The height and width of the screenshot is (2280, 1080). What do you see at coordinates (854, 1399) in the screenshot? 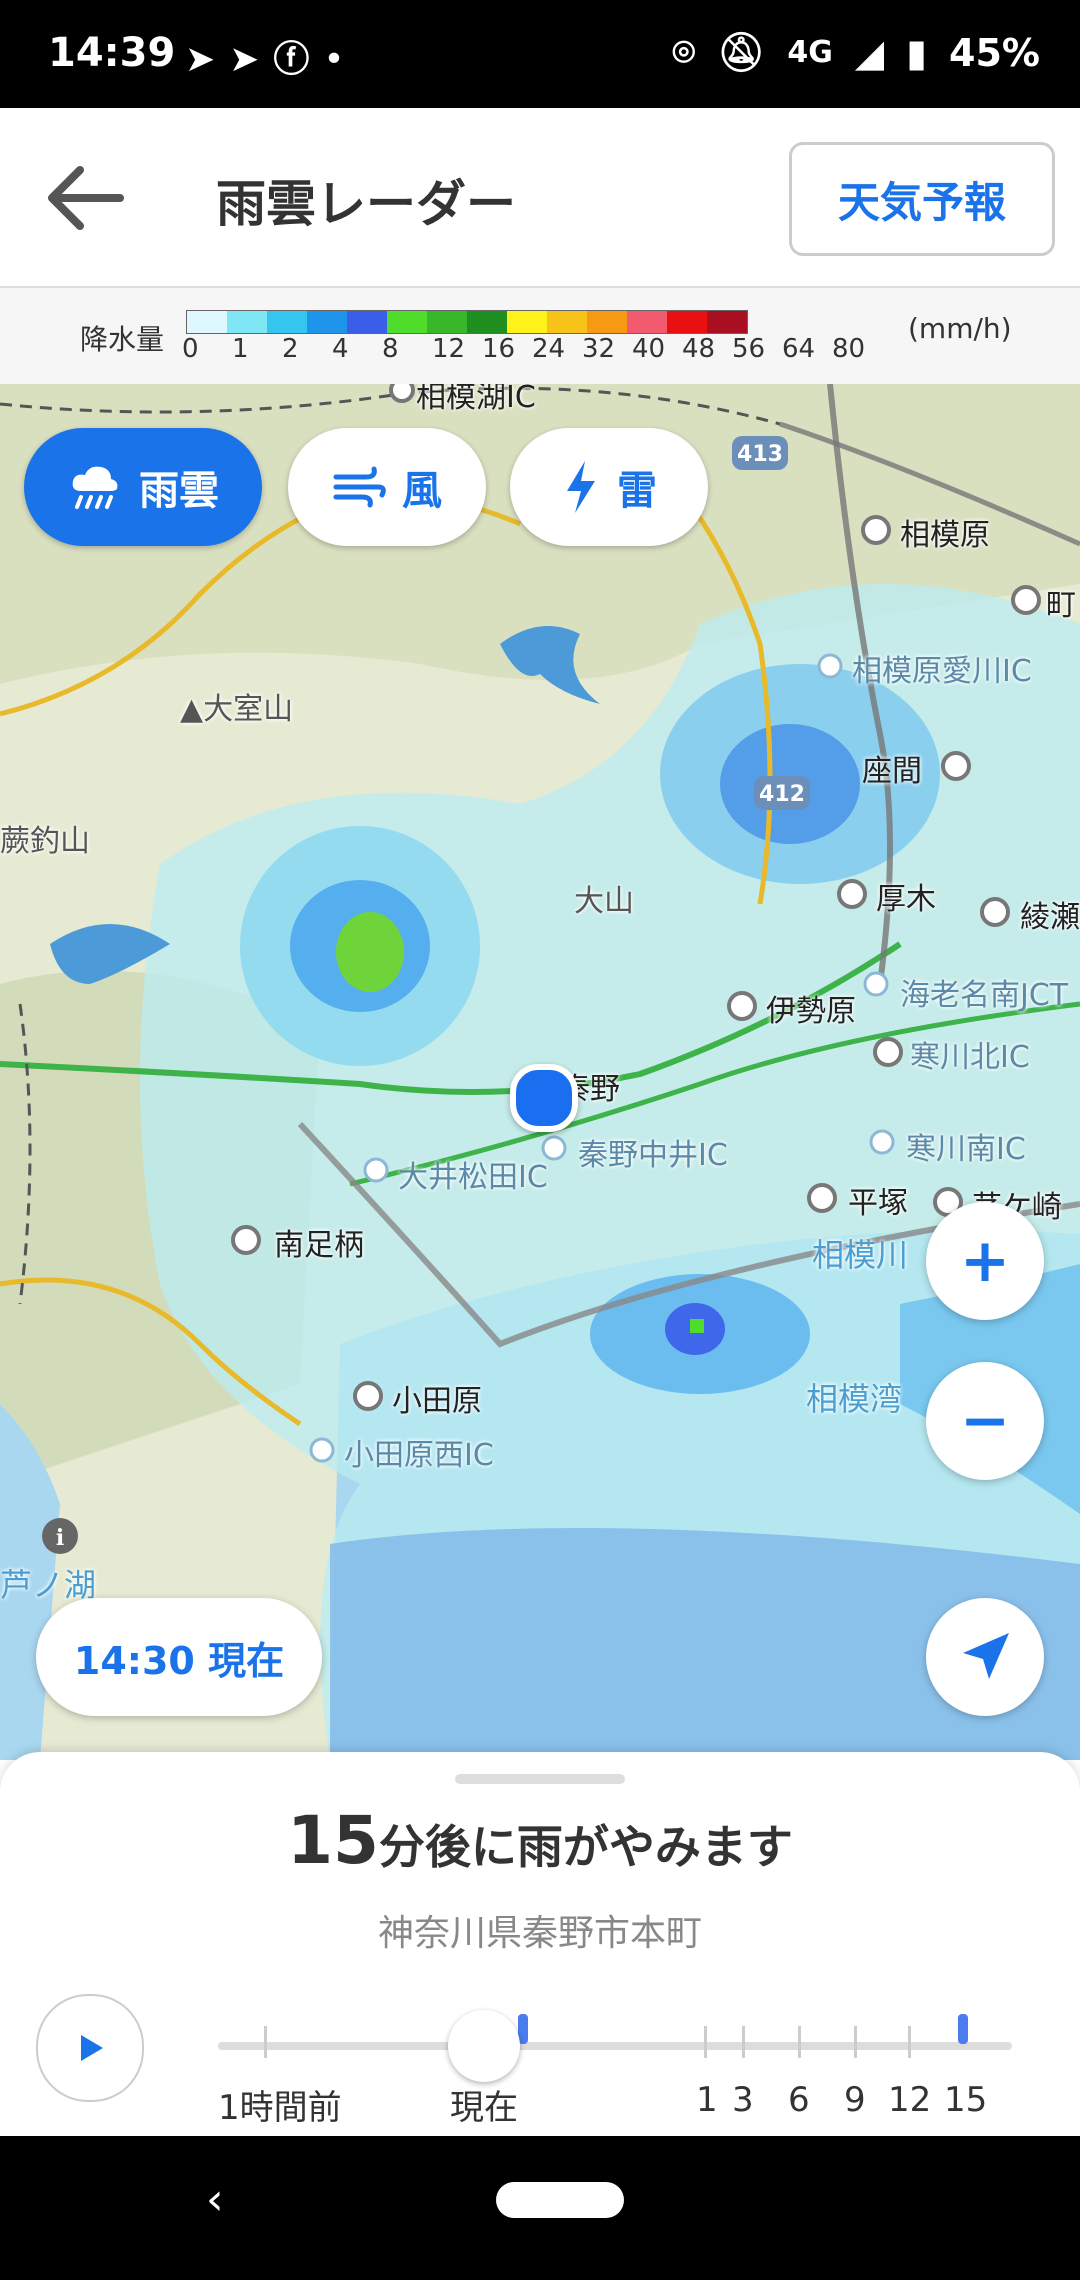
I see `place-label: 相模湾` at bounding box center [854, 1399].